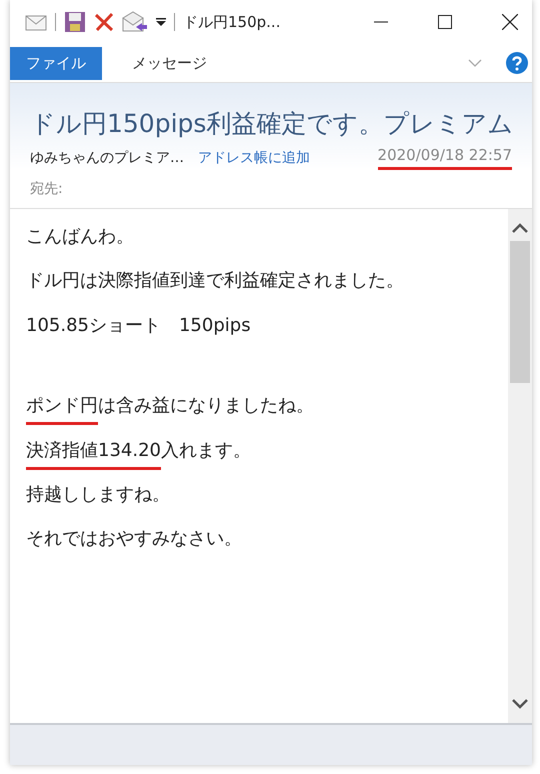 The image size is (540, 774). Describe the element at coordinates (254, 158) in the screenshot. I see `add-contact-link: アドレス帳に追加` at that location.